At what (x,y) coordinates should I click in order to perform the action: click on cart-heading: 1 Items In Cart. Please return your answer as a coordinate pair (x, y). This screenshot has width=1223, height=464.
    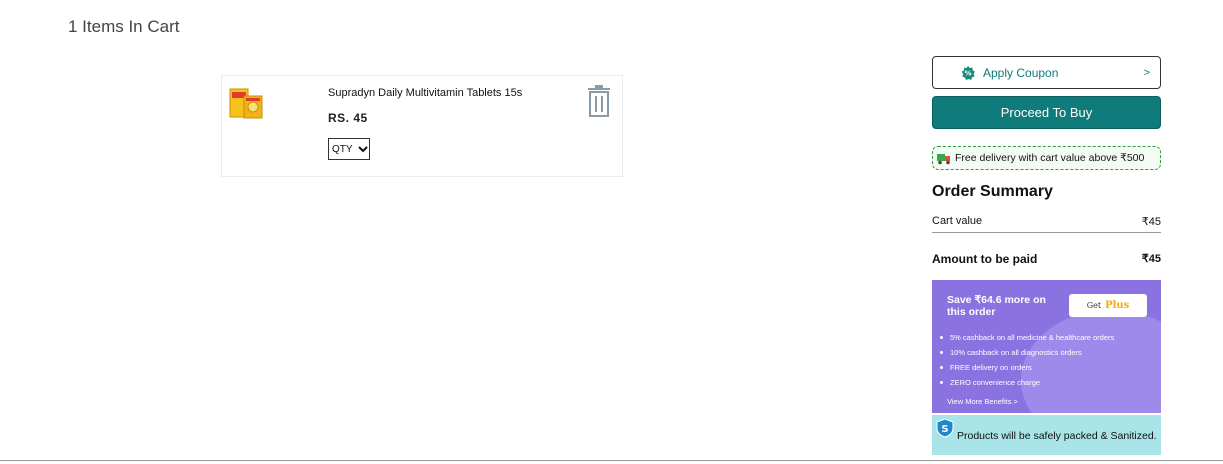
    Looking at the image, I should click on (124, 26).